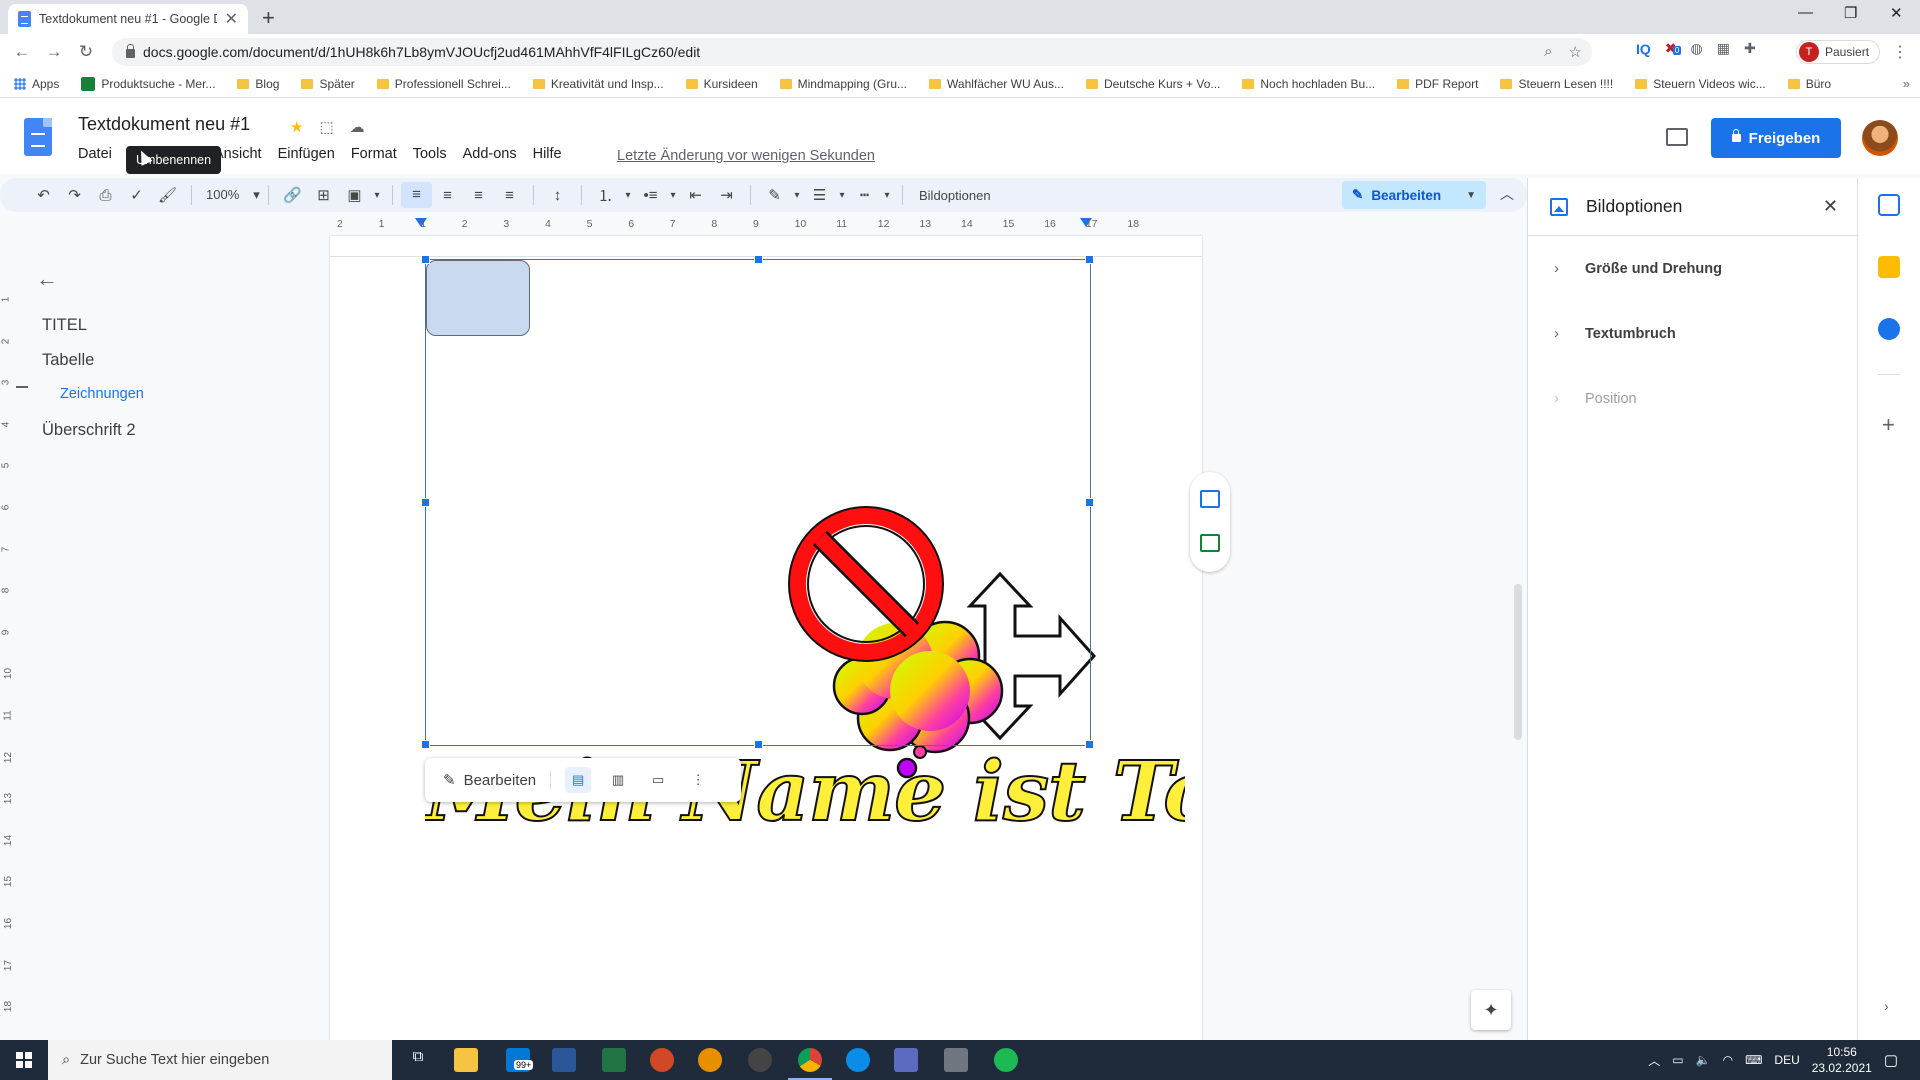 The height and width of the screenshot is (1080, 1920). Describe the element at coordinates (74, 195) in the screenshot. I see `redo-icon: ↷` at that location.